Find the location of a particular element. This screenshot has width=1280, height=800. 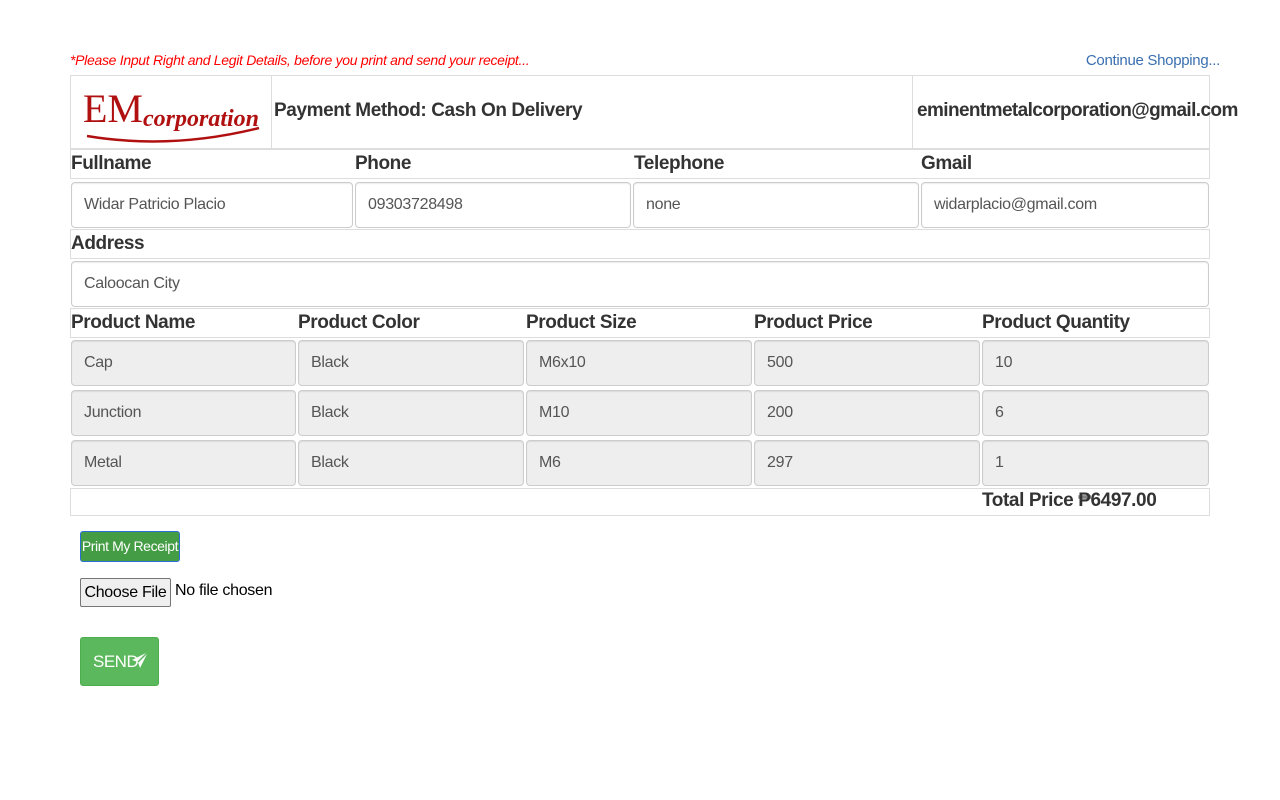

email-cell: eminentmetalcorporation@gmail.com is located at coordinates (1075, 112).